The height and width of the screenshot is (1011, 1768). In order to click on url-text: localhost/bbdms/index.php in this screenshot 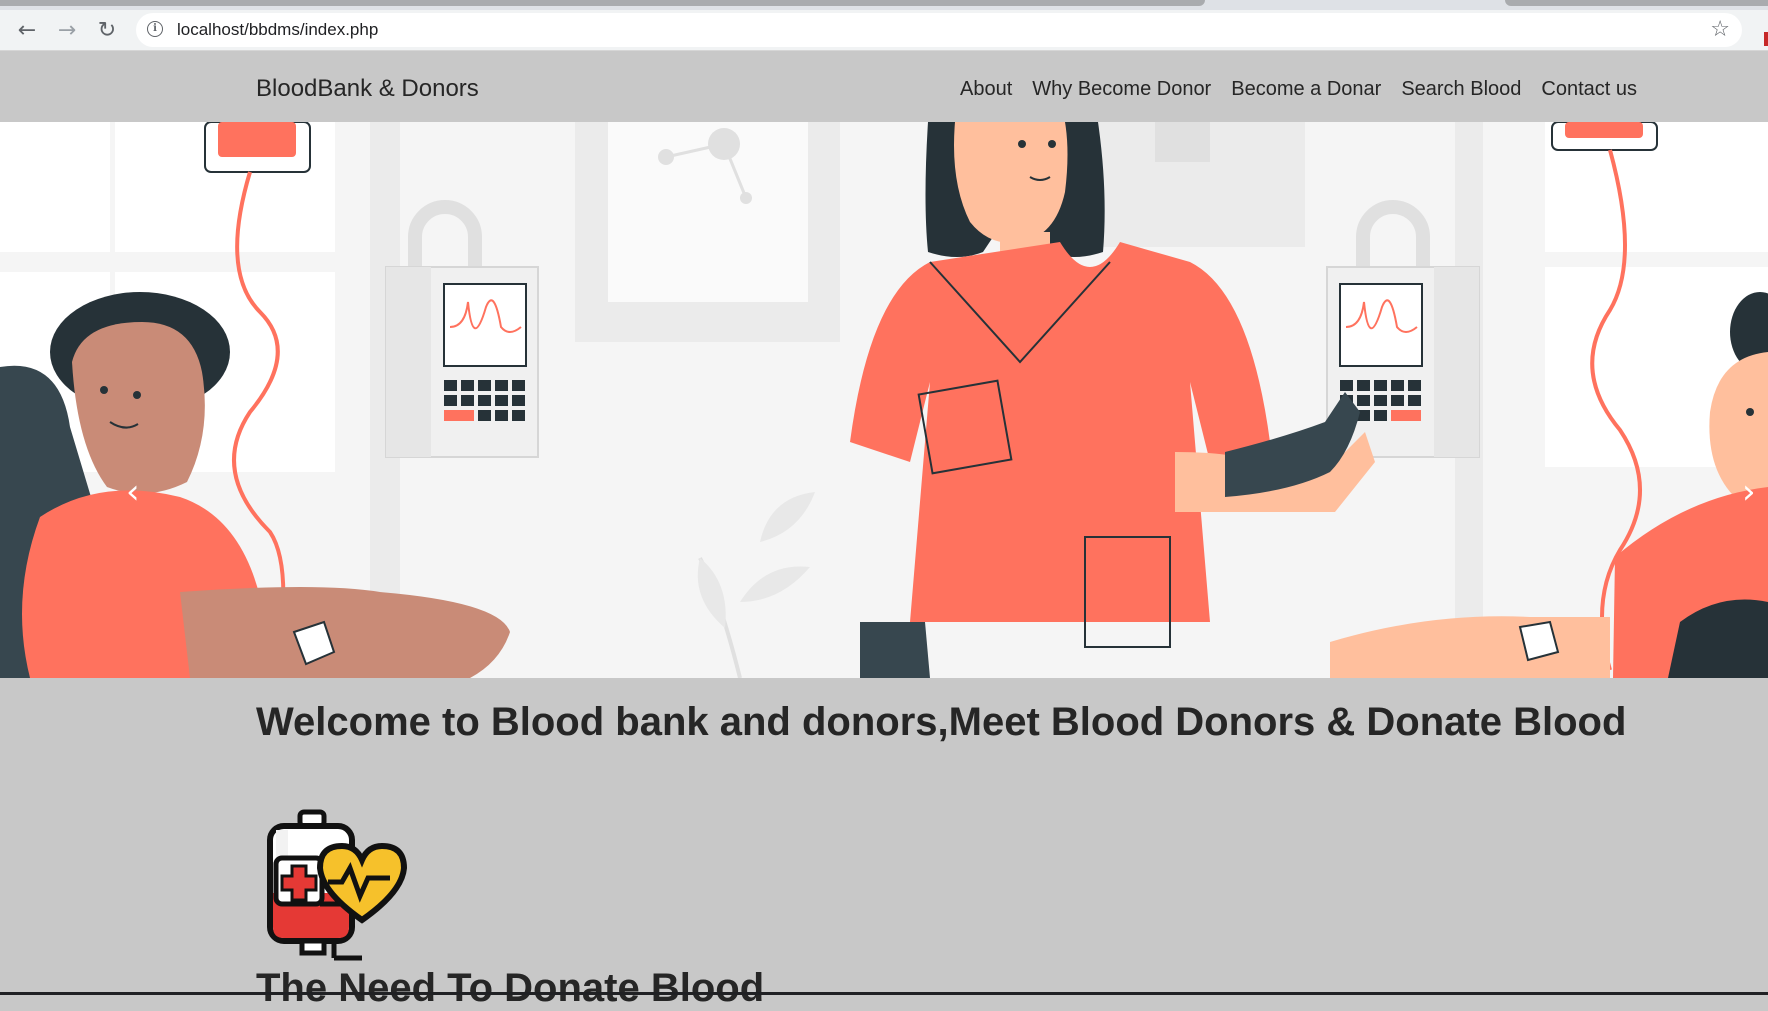, I will do `click(277, 30)`.